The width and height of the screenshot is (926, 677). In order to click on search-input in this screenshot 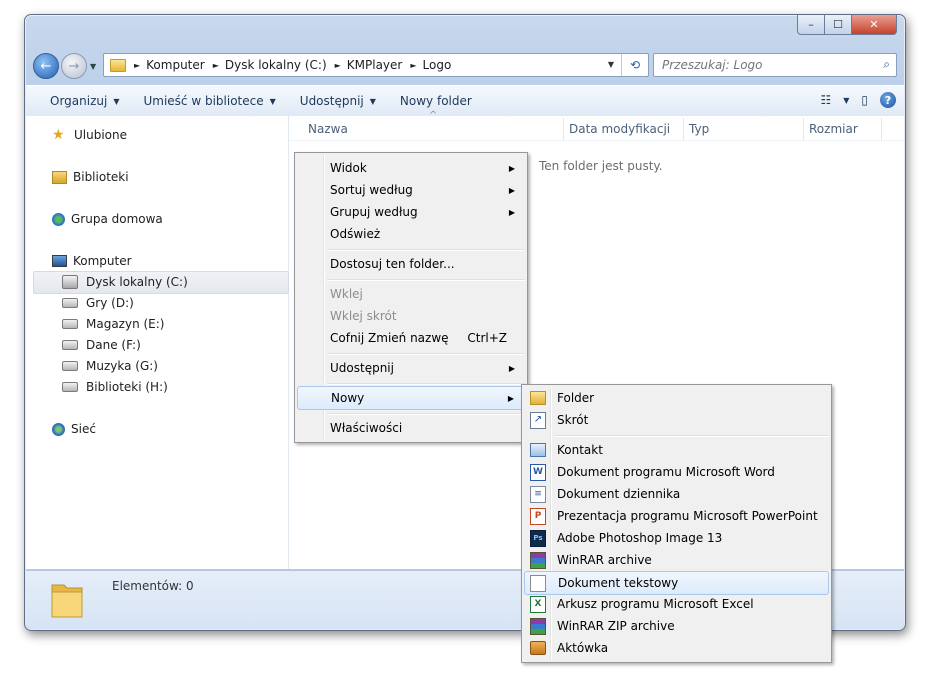, I will do `click(762, 65)`.